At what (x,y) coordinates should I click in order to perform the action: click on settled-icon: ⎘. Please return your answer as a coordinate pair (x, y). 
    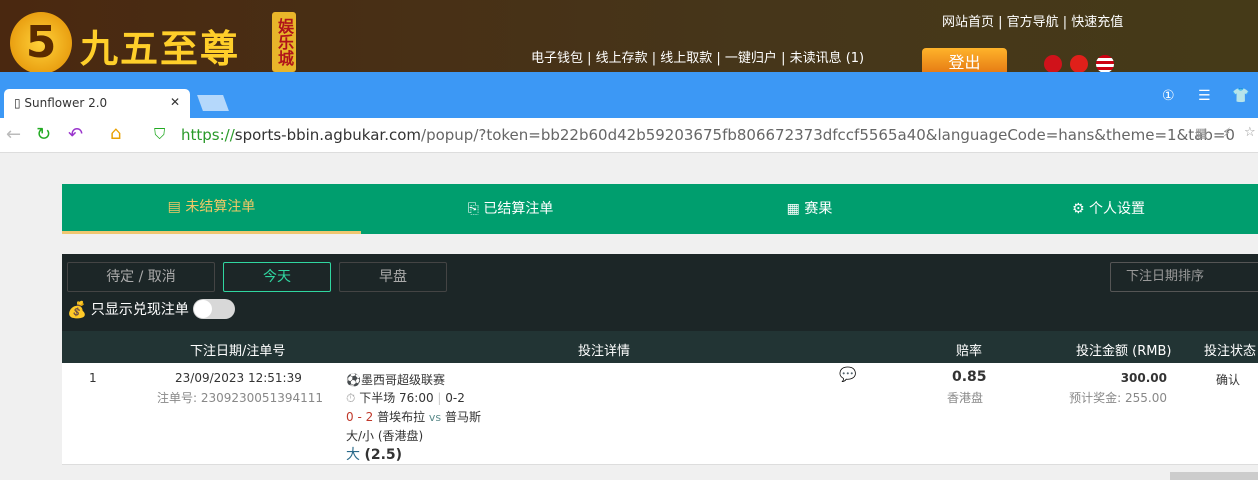
    Looking at the image, I should click on (473, 209).